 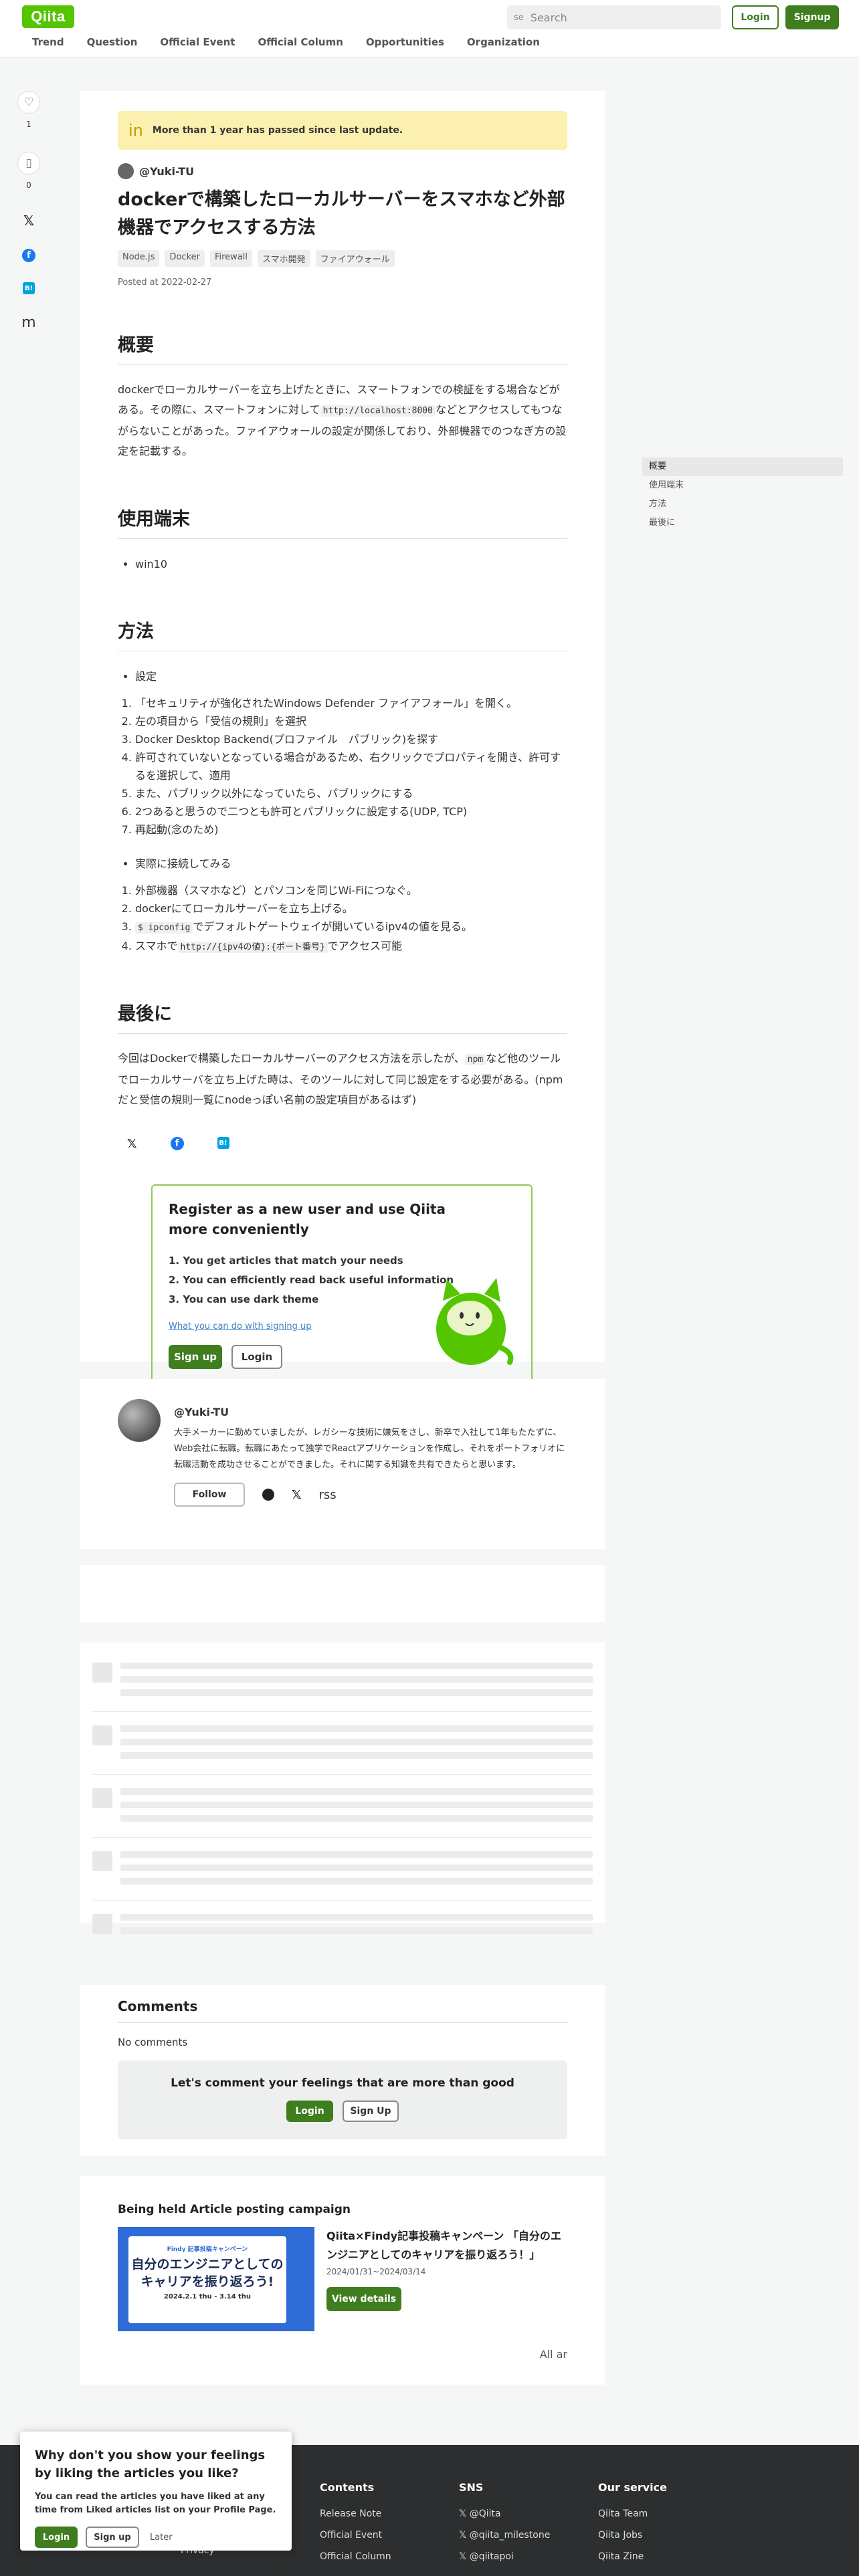 I want to click on rss-icon: rss, so click(x=328, y=1495).